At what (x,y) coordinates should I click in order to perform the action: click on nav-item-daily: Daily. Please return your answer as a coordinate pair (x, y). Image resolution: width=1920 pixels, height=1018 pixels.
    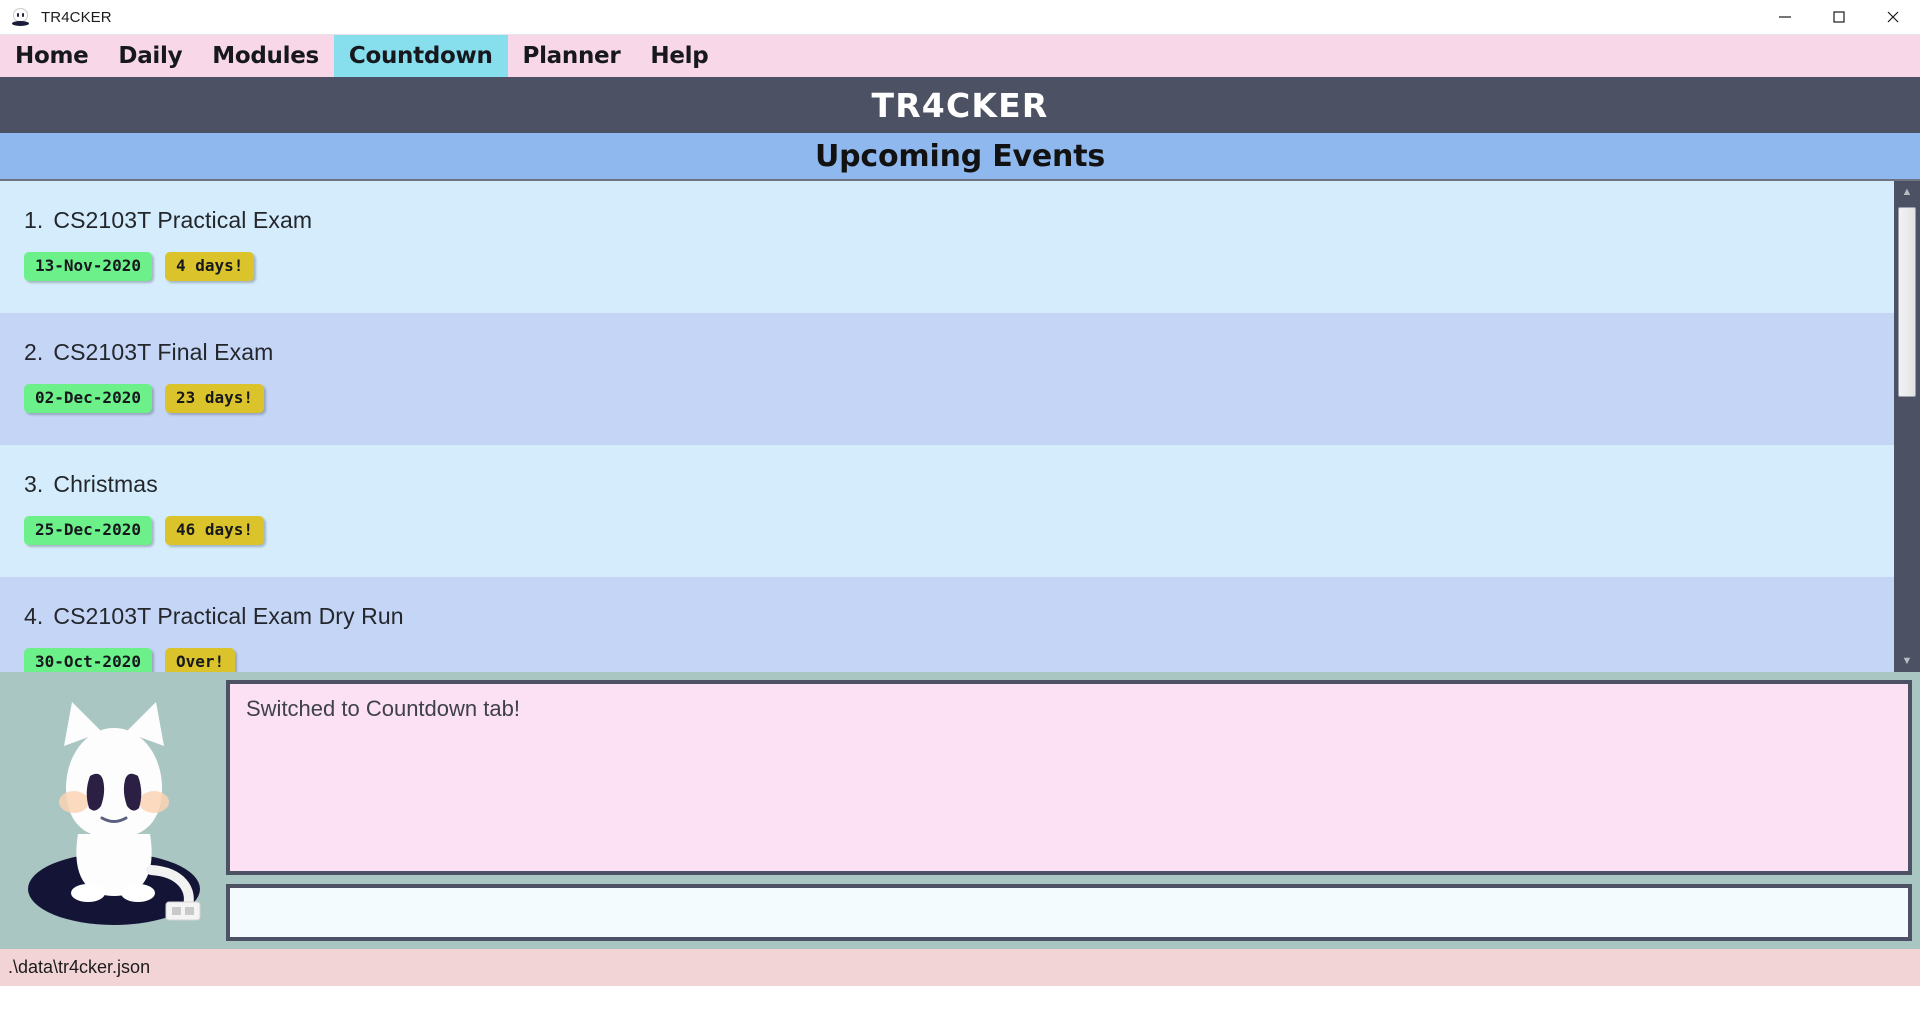
    Looking at the image, I should click on (150, 56).